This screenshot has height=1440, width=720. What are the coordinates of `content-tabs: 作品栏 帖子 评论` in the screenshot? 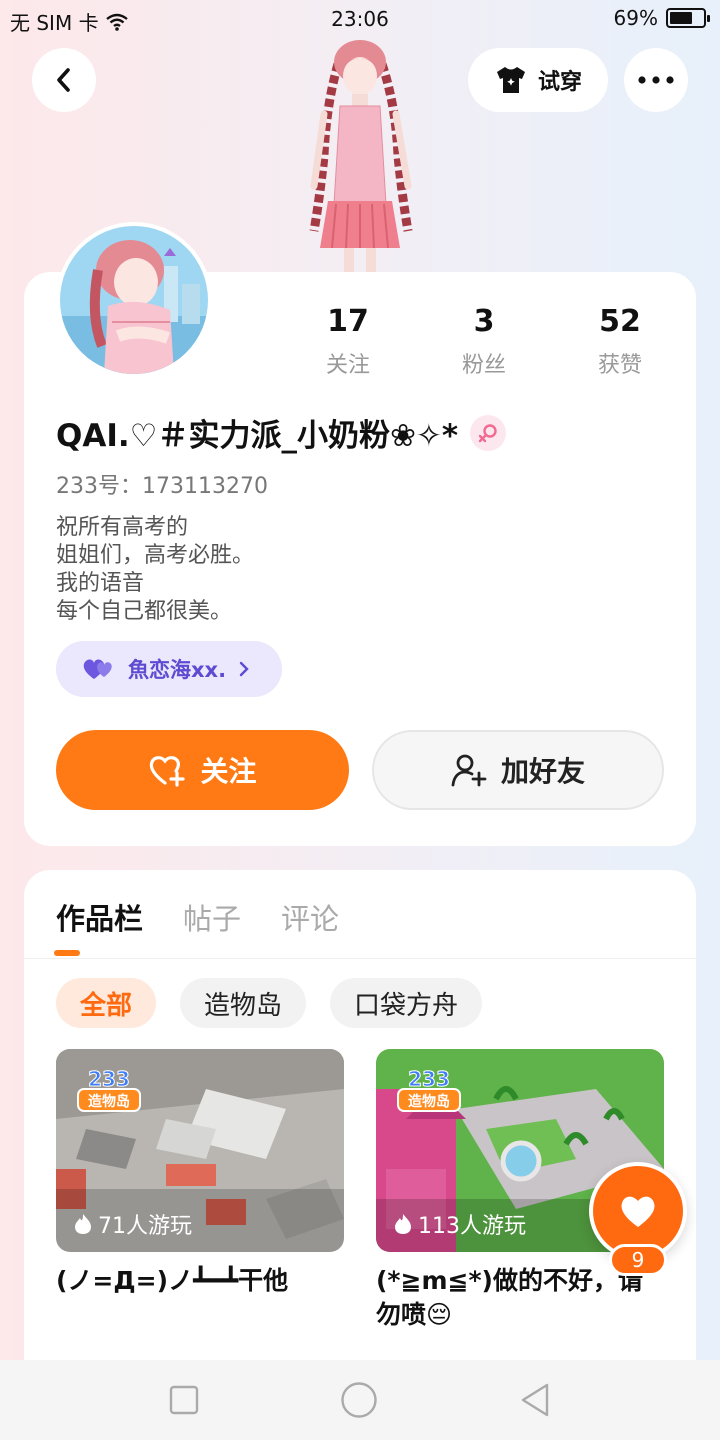 It's located at (197, 917).